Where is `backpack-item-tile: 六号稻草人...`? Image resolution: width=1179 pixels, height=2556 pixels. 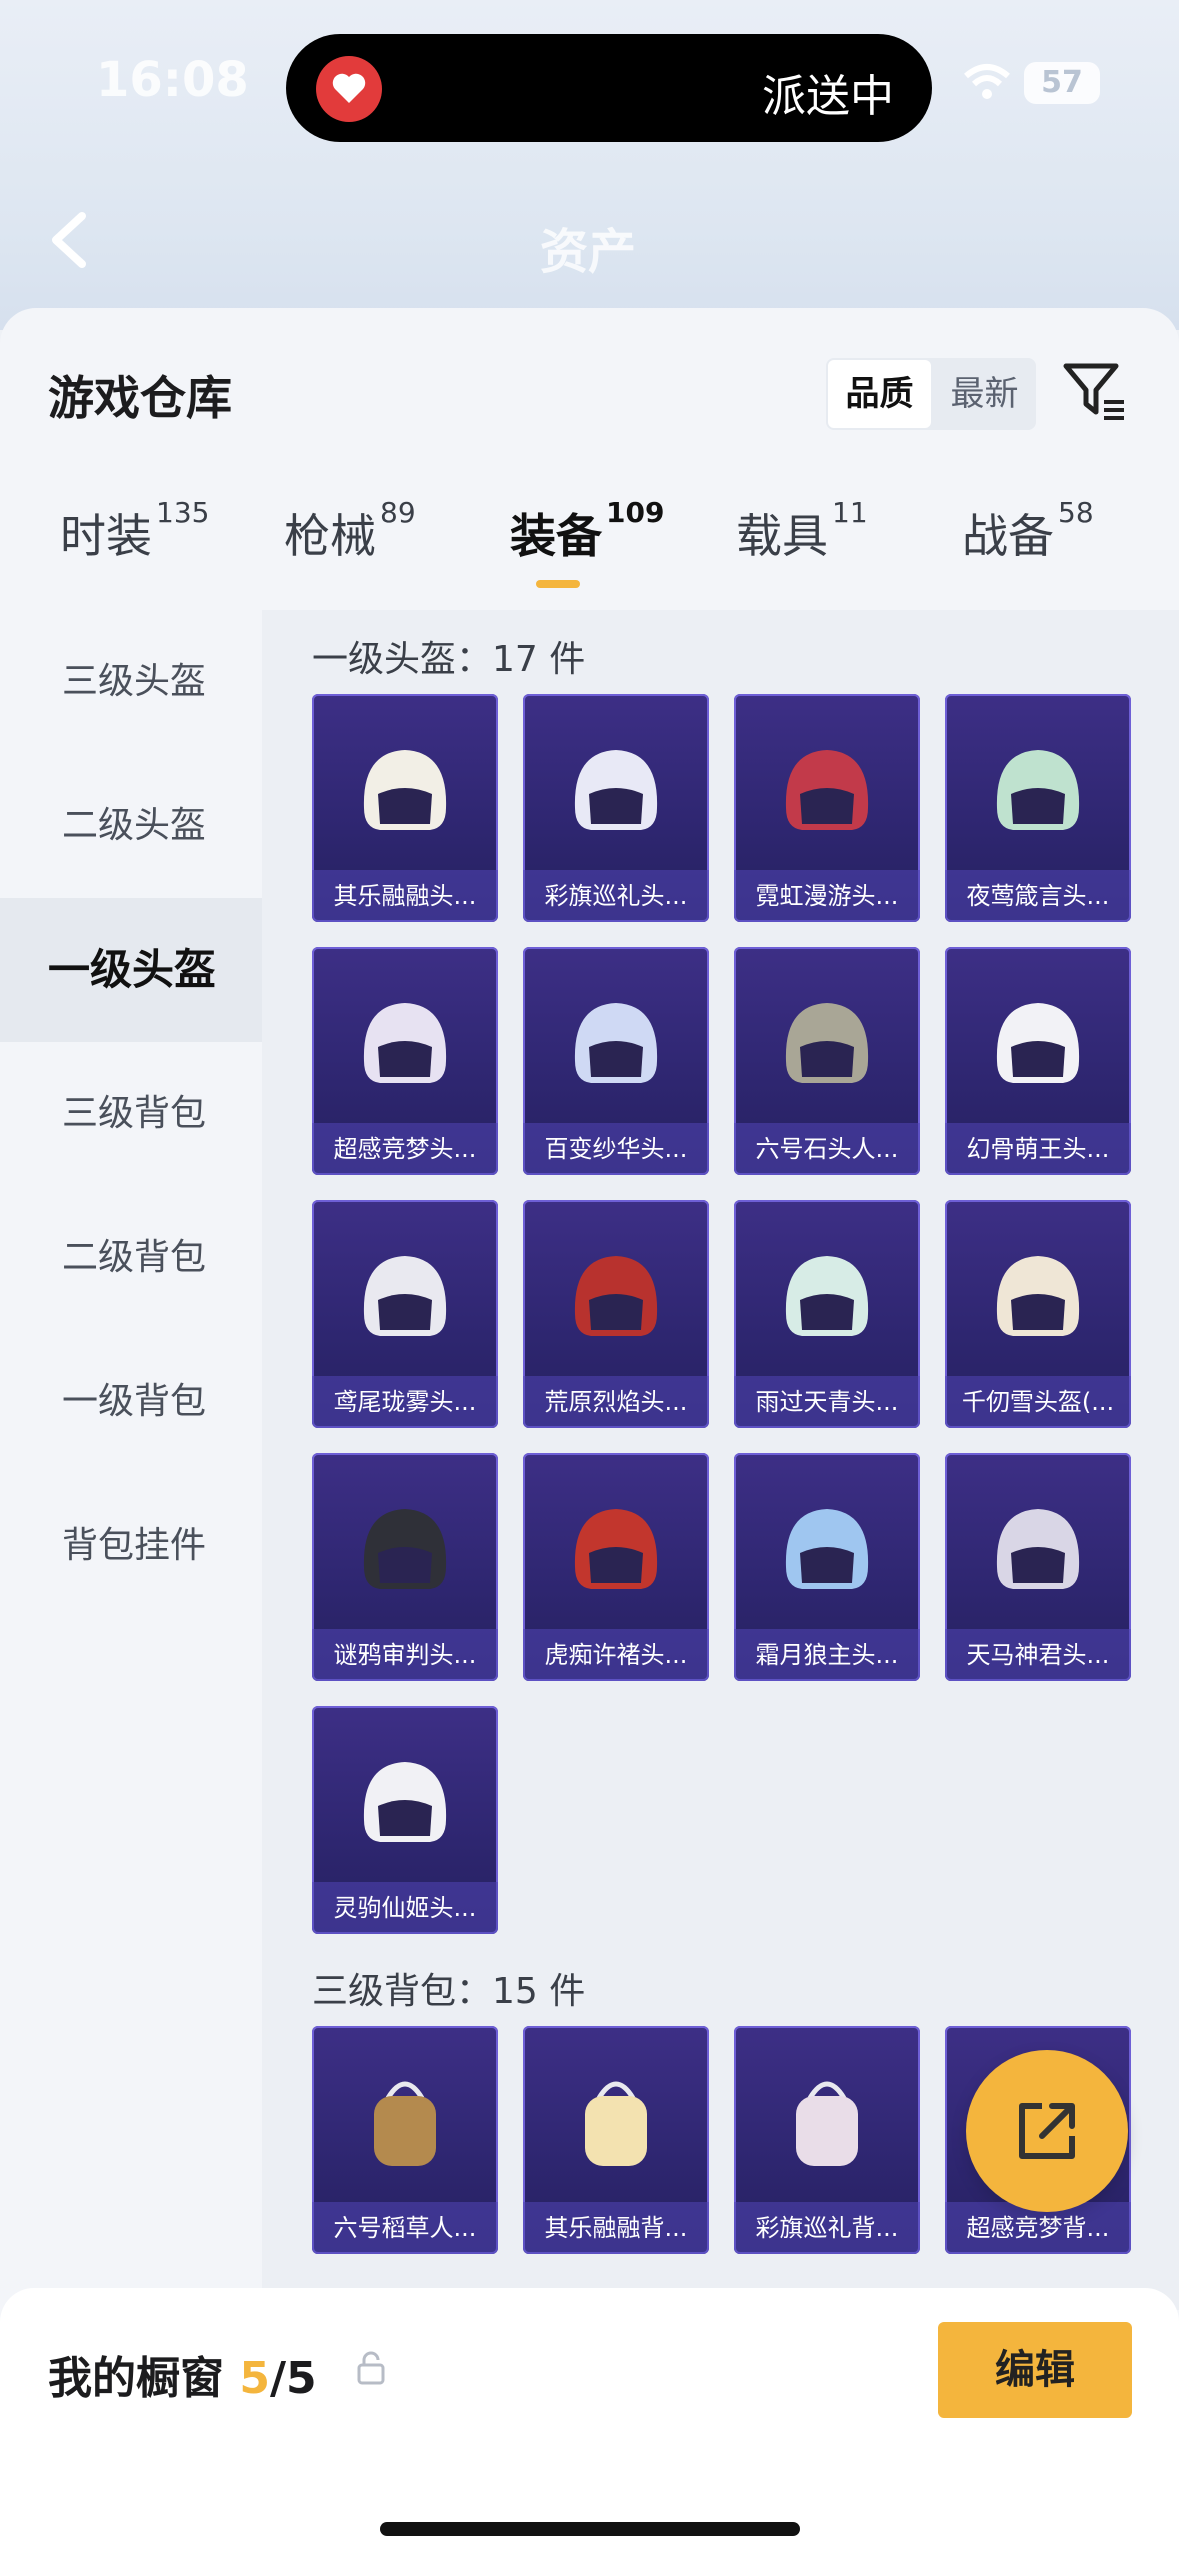
backpack-item-tile: 六号稻草人... is located at coordinates (405, 2140).